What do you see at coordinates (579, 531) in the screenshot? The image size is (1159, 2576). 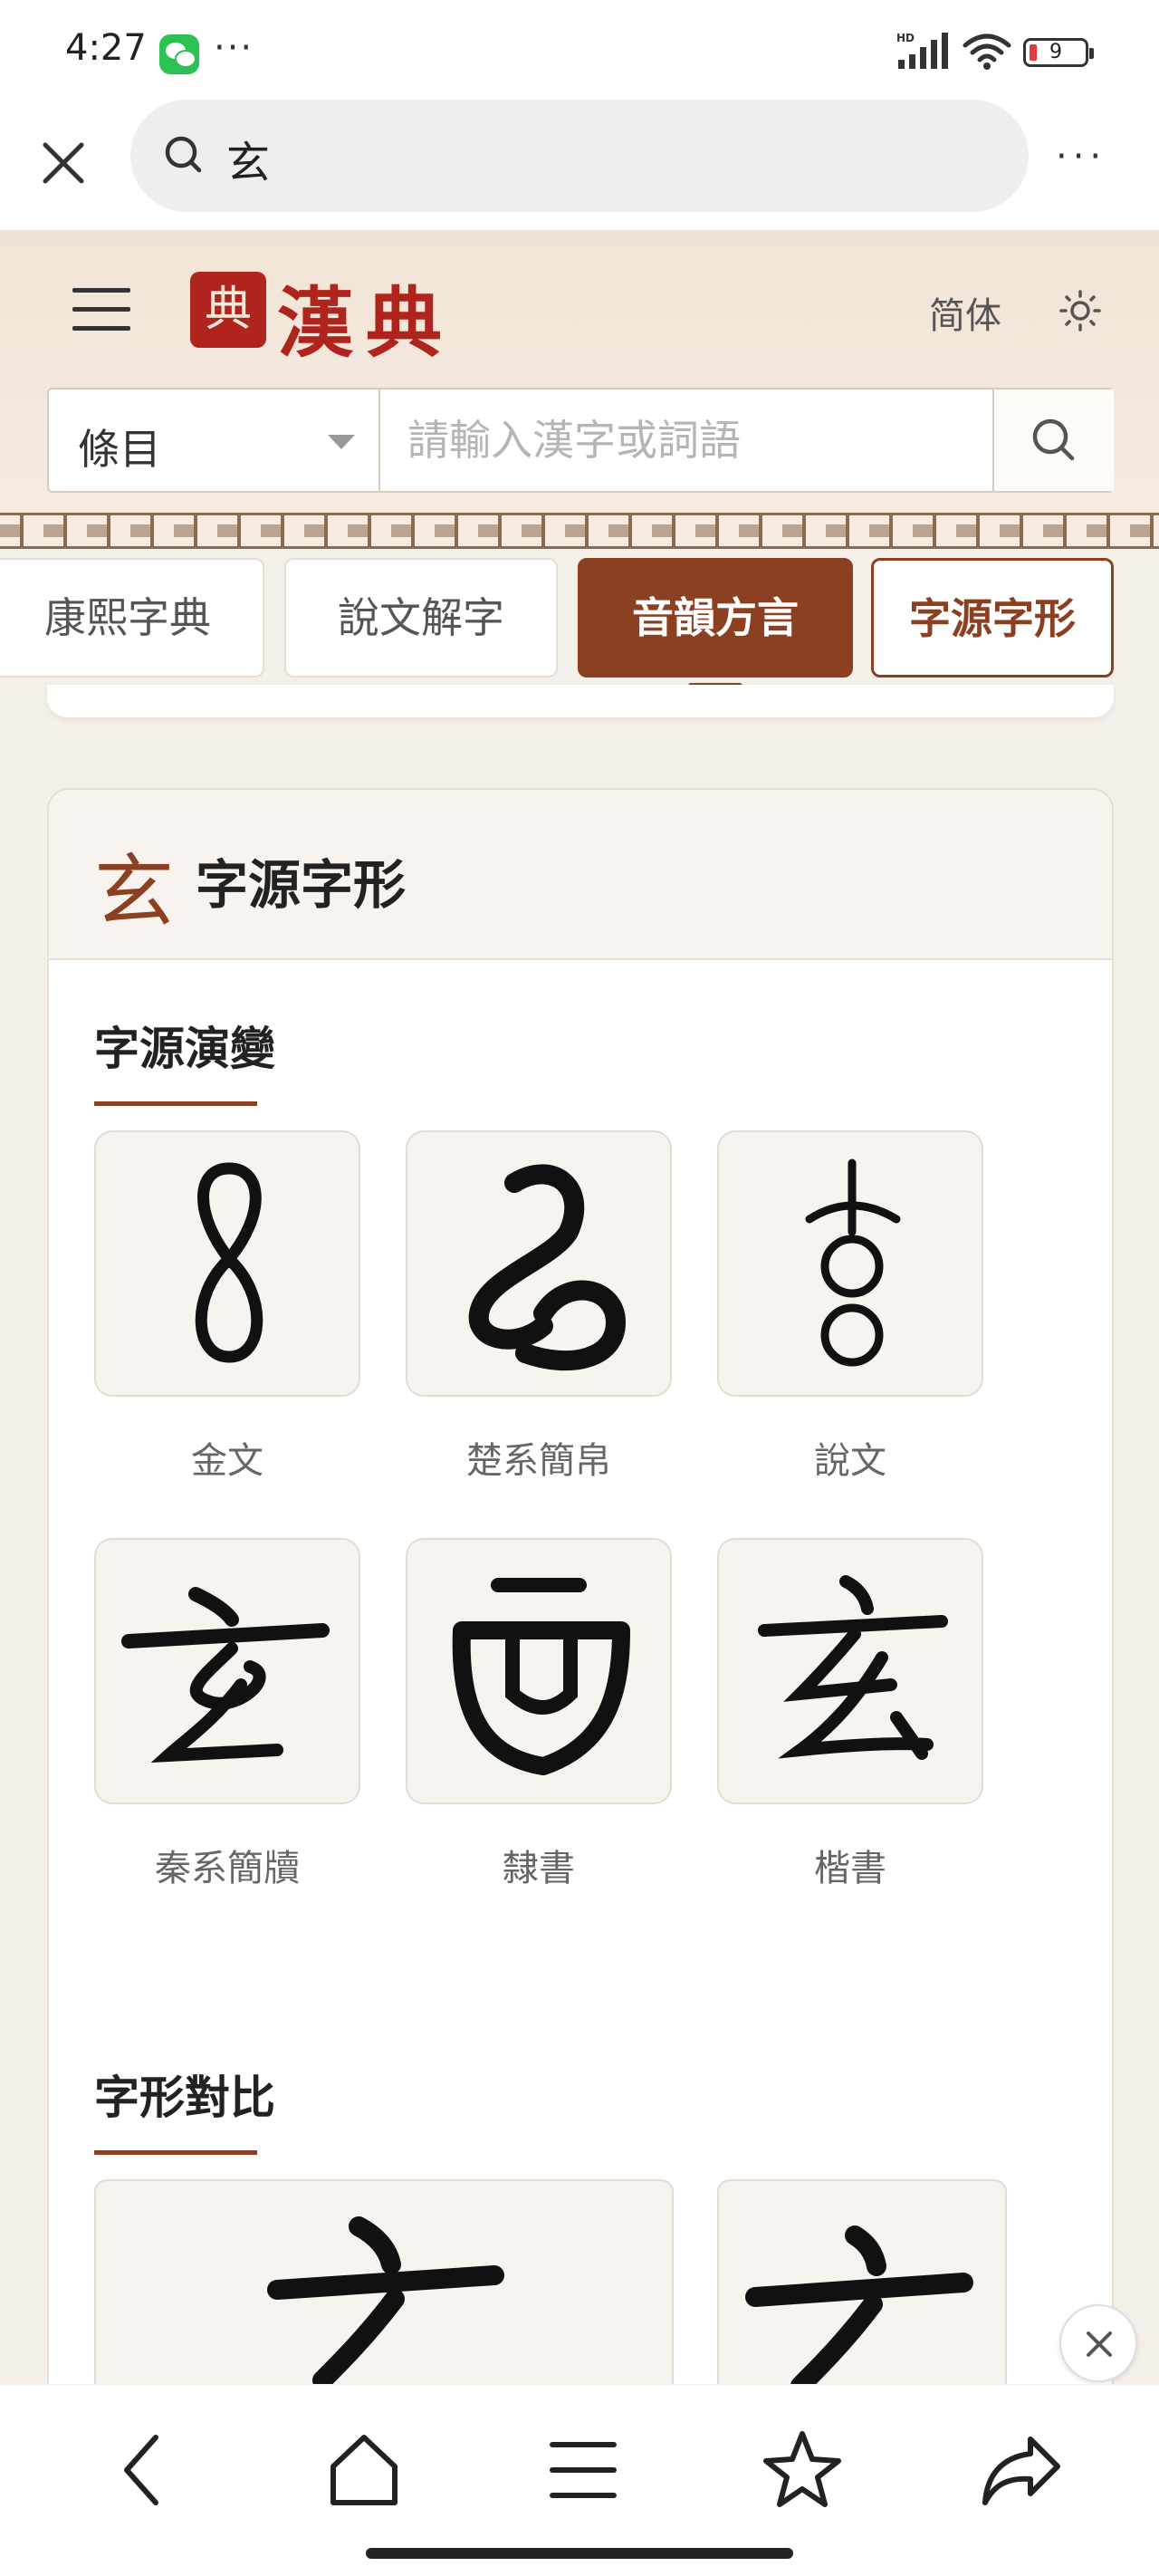 I see `decorative-border` at bounding box center [579, 531].